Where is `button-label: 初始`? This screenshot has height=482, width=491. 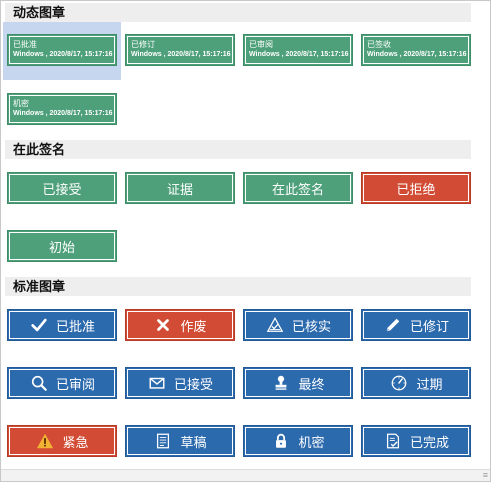
button-label: 初始 is located at coordinates (61, 247).